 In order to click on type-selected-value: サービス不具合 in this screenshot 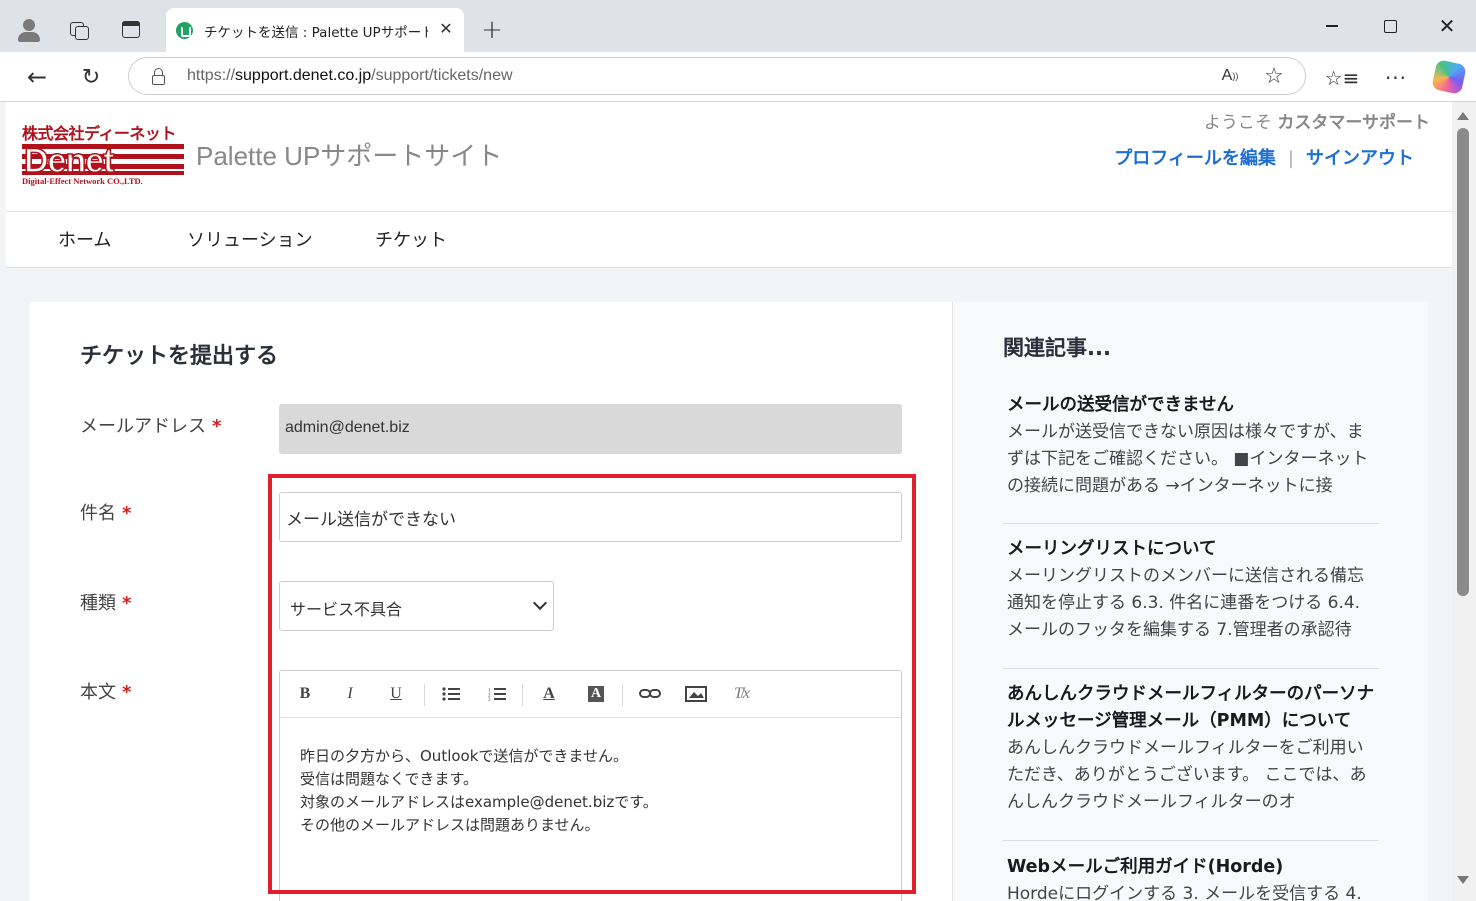, I will do `click(346, 609)`.